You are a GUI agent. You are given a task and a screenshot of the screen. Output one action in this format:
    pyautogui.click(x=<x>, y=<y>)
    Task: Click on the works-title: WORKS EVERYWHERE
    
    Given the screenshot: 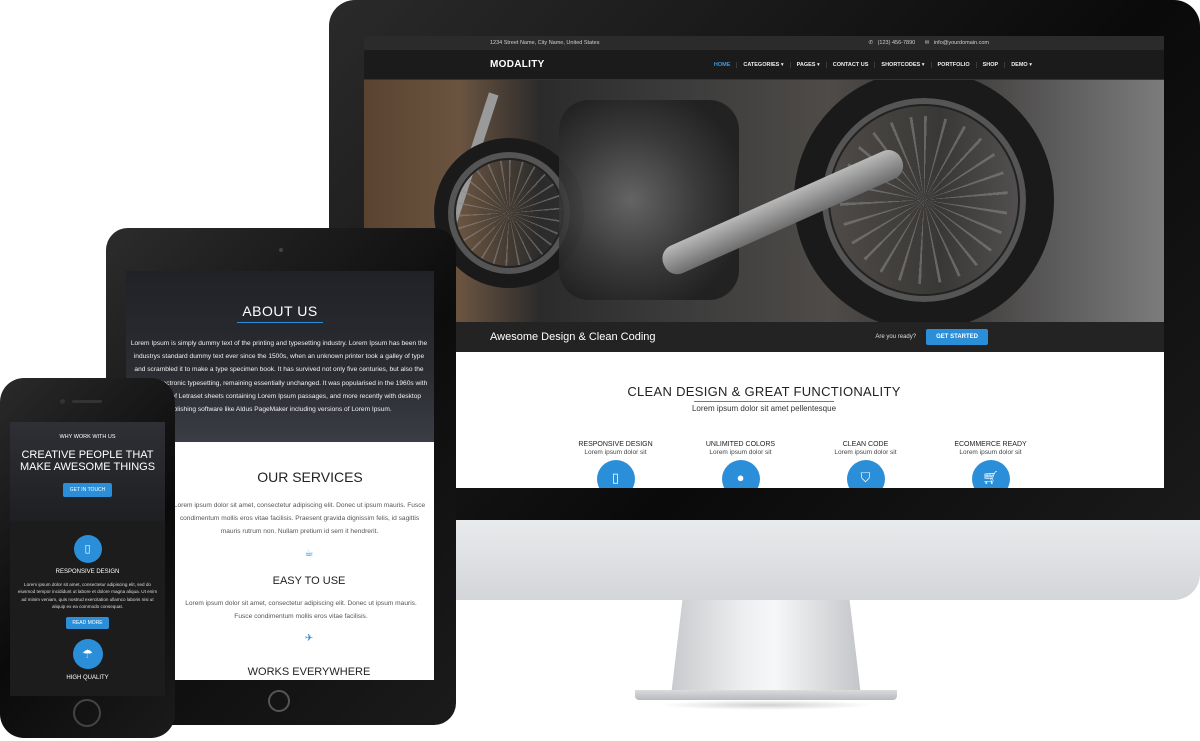 What is the action you would take?
    pyautogui.click(x=309, y=672)
    